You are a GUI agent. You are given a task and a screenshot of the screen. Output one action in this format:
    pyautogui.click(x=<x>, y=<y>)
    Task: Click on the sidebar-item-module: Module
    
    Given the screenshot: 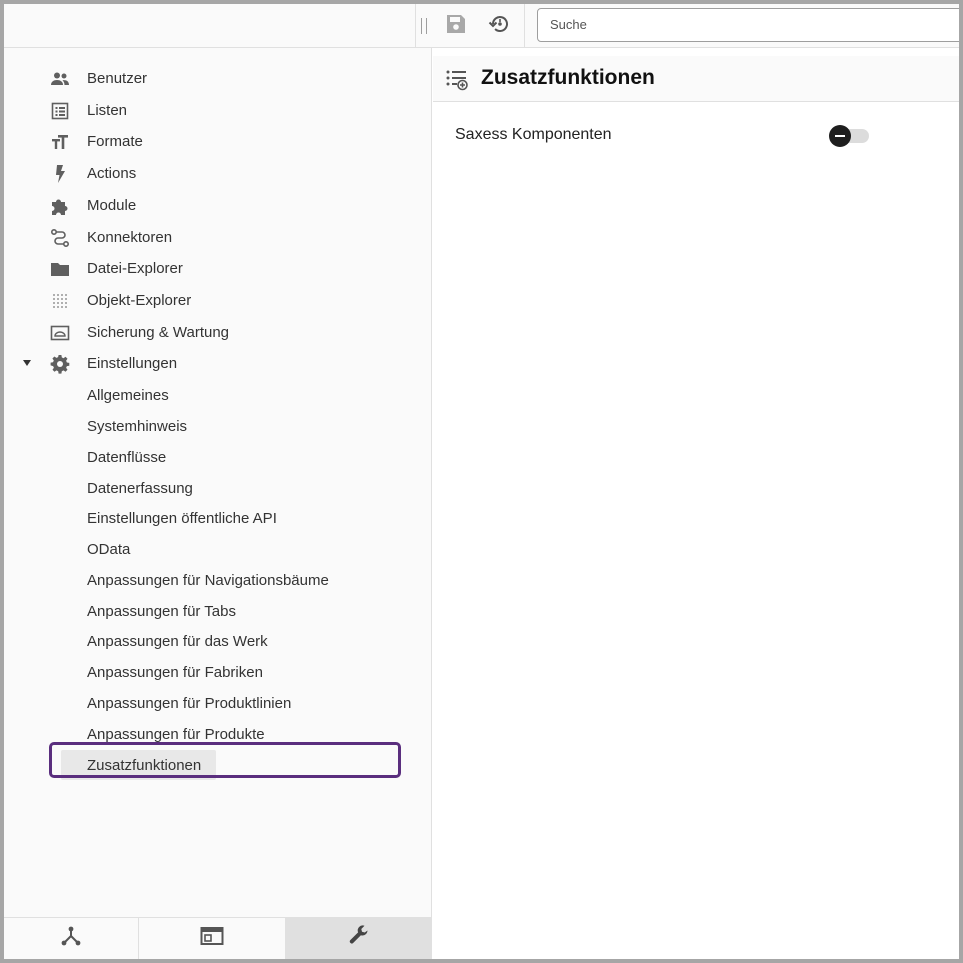 What is the action you would take?
    pyautogui.click(x=218, y=206)
    